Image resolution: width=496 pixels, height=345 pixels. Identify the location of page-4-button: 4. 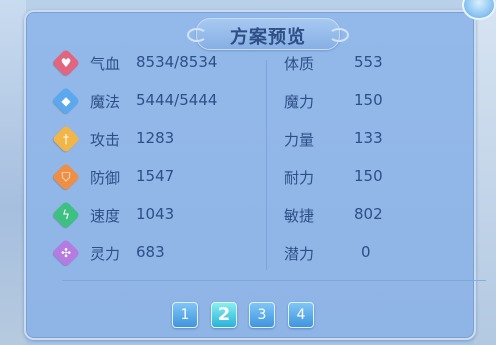
(301, 315).